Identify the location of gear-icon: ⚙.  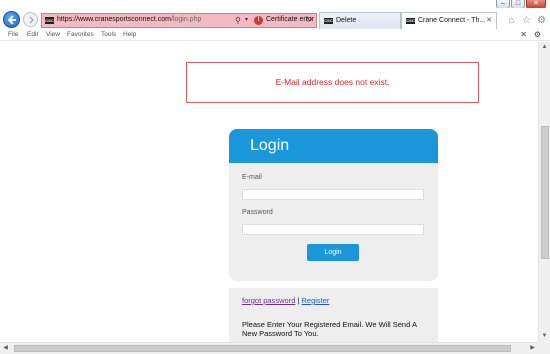
(541, 20).